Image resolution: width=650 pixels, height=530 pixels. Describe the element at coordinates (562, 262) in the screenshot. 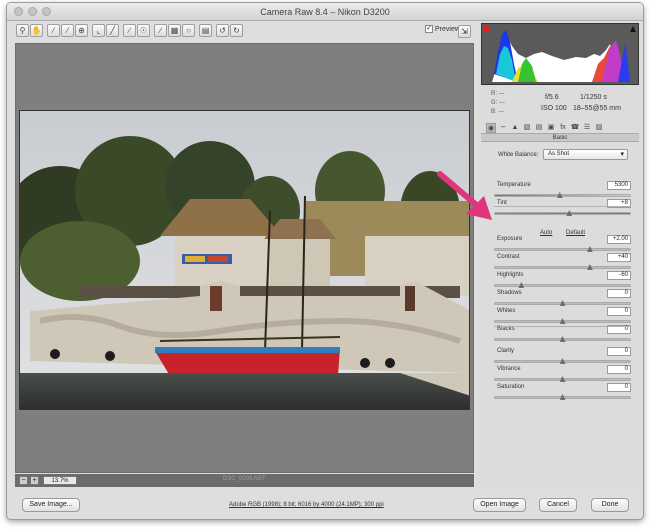

I see `slider-contrast: Contrast +40` at that location.